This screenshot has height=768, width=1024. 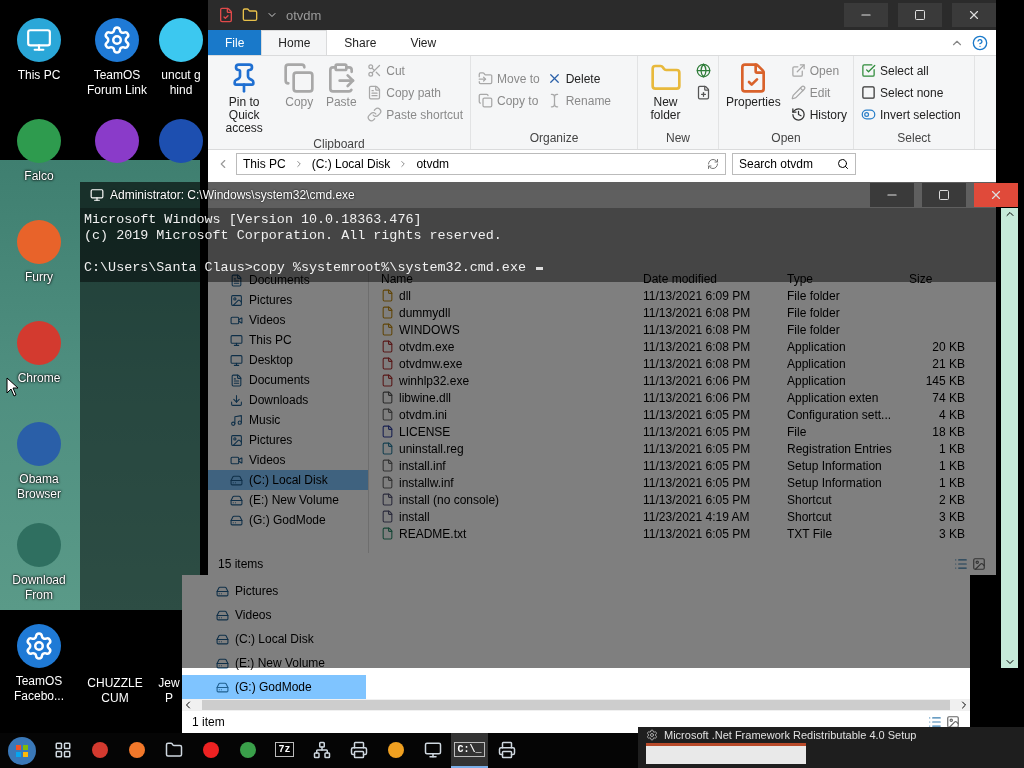 What do you see at coordinates (236, 360) in the screenshot?
I see `monitor-icon` at bounding box center [236, 360].